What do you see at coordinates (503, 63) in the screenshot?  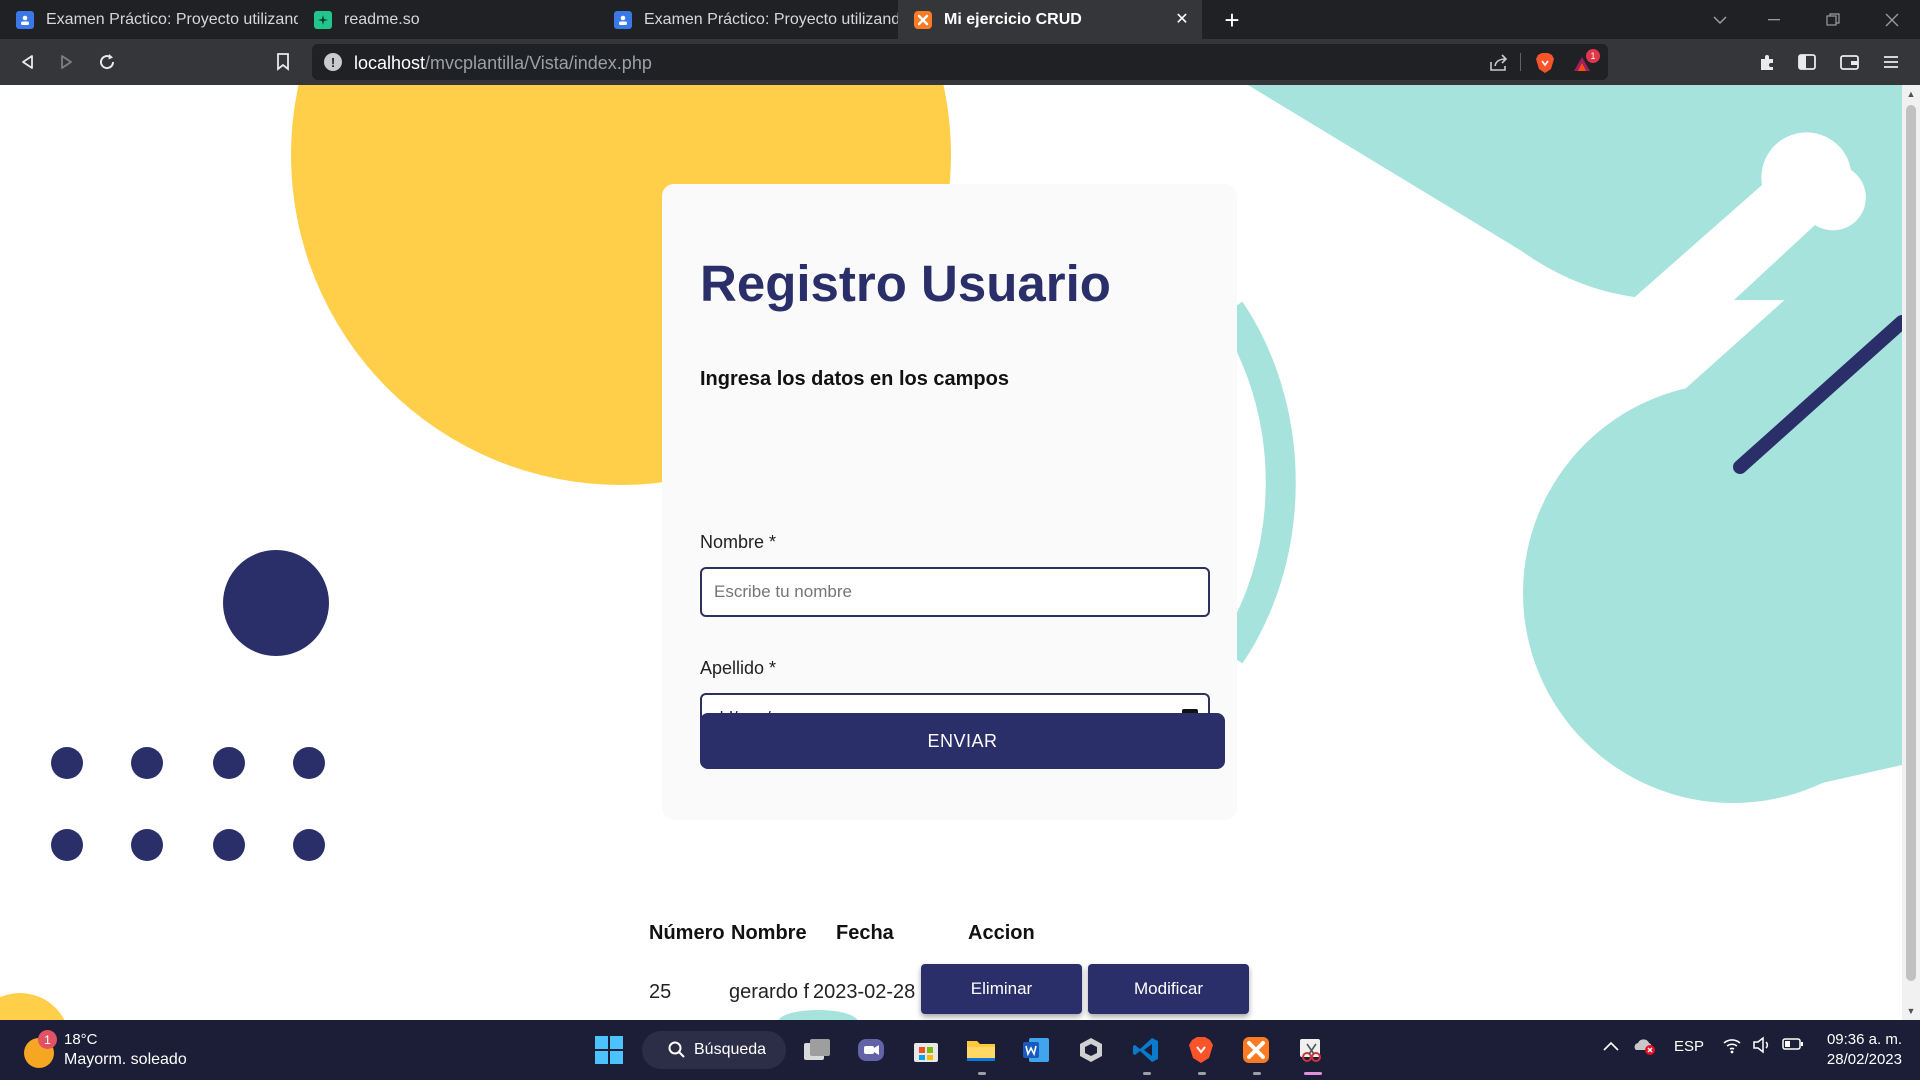 I see `url-text: localhost/mvcplantilla/Vista/index.php` at bounding box center [503, 63].